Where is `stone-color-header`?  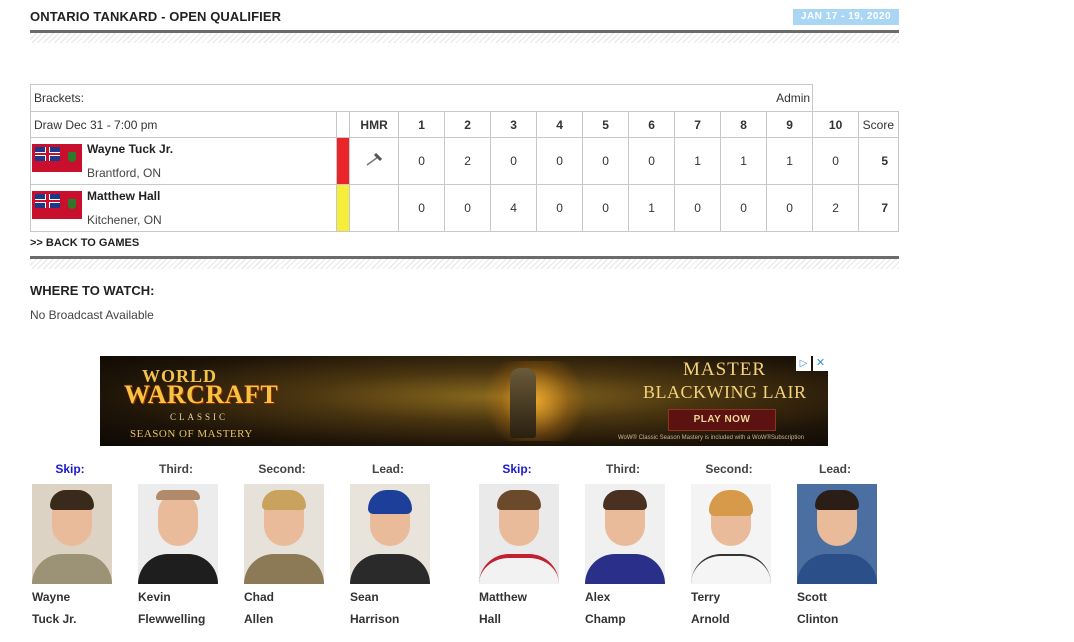
stone-color-header is located at coordinates (343, 124).